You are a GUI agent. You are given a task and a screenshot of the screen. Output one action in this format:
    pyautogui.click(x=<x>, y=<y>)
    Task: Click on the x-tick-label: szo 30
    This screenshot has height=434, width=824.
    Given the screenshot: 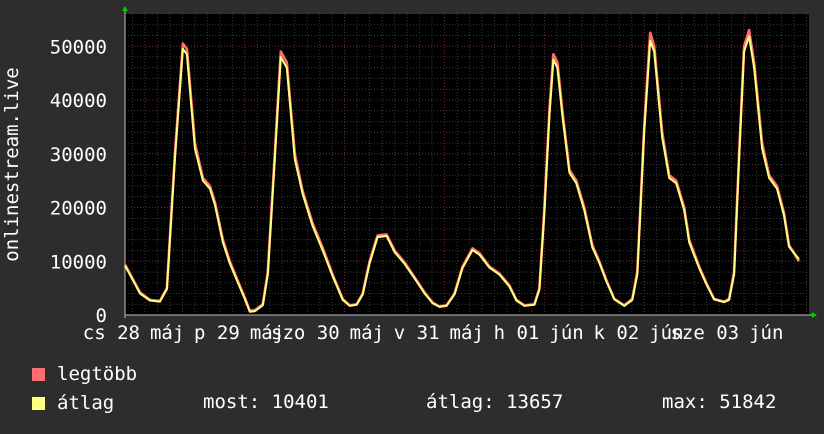 What is the action you would take?
    pyautogui.click(x=305, y=333)
    